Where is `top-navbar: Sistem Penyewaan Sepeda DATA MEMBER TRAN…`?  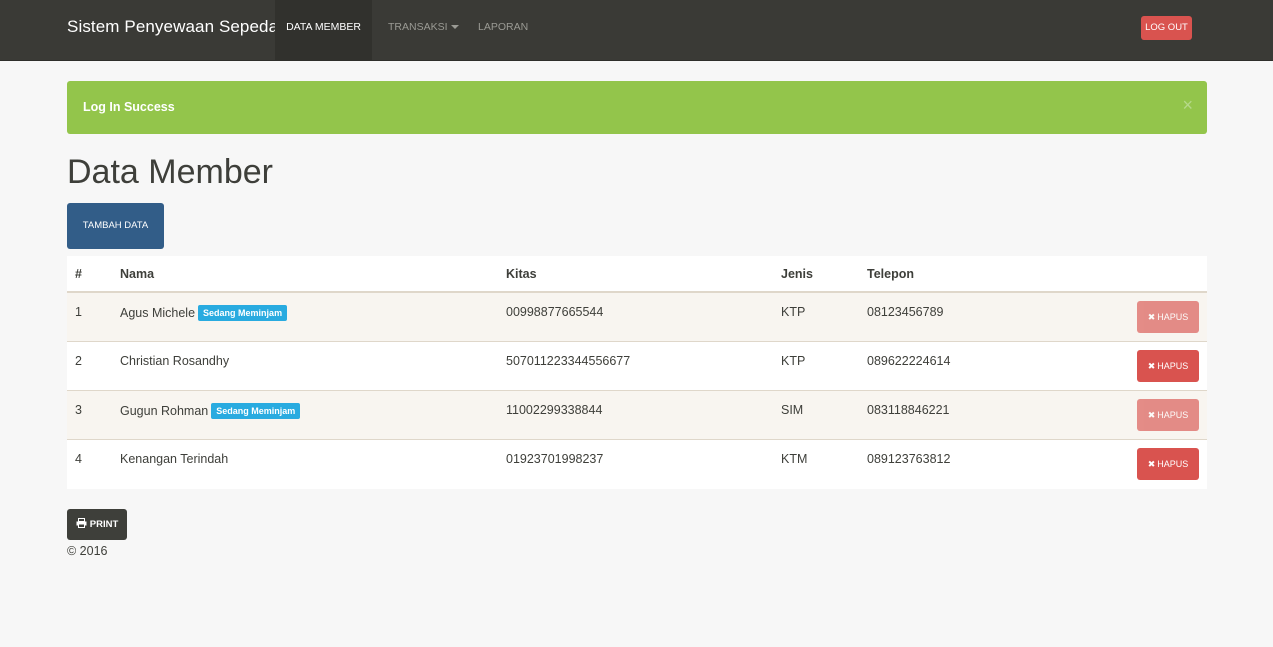 top-navbar: Sistem Penyewaan Sepeda DATA MEMBER TRAN… is located at coordinates (636, 30).